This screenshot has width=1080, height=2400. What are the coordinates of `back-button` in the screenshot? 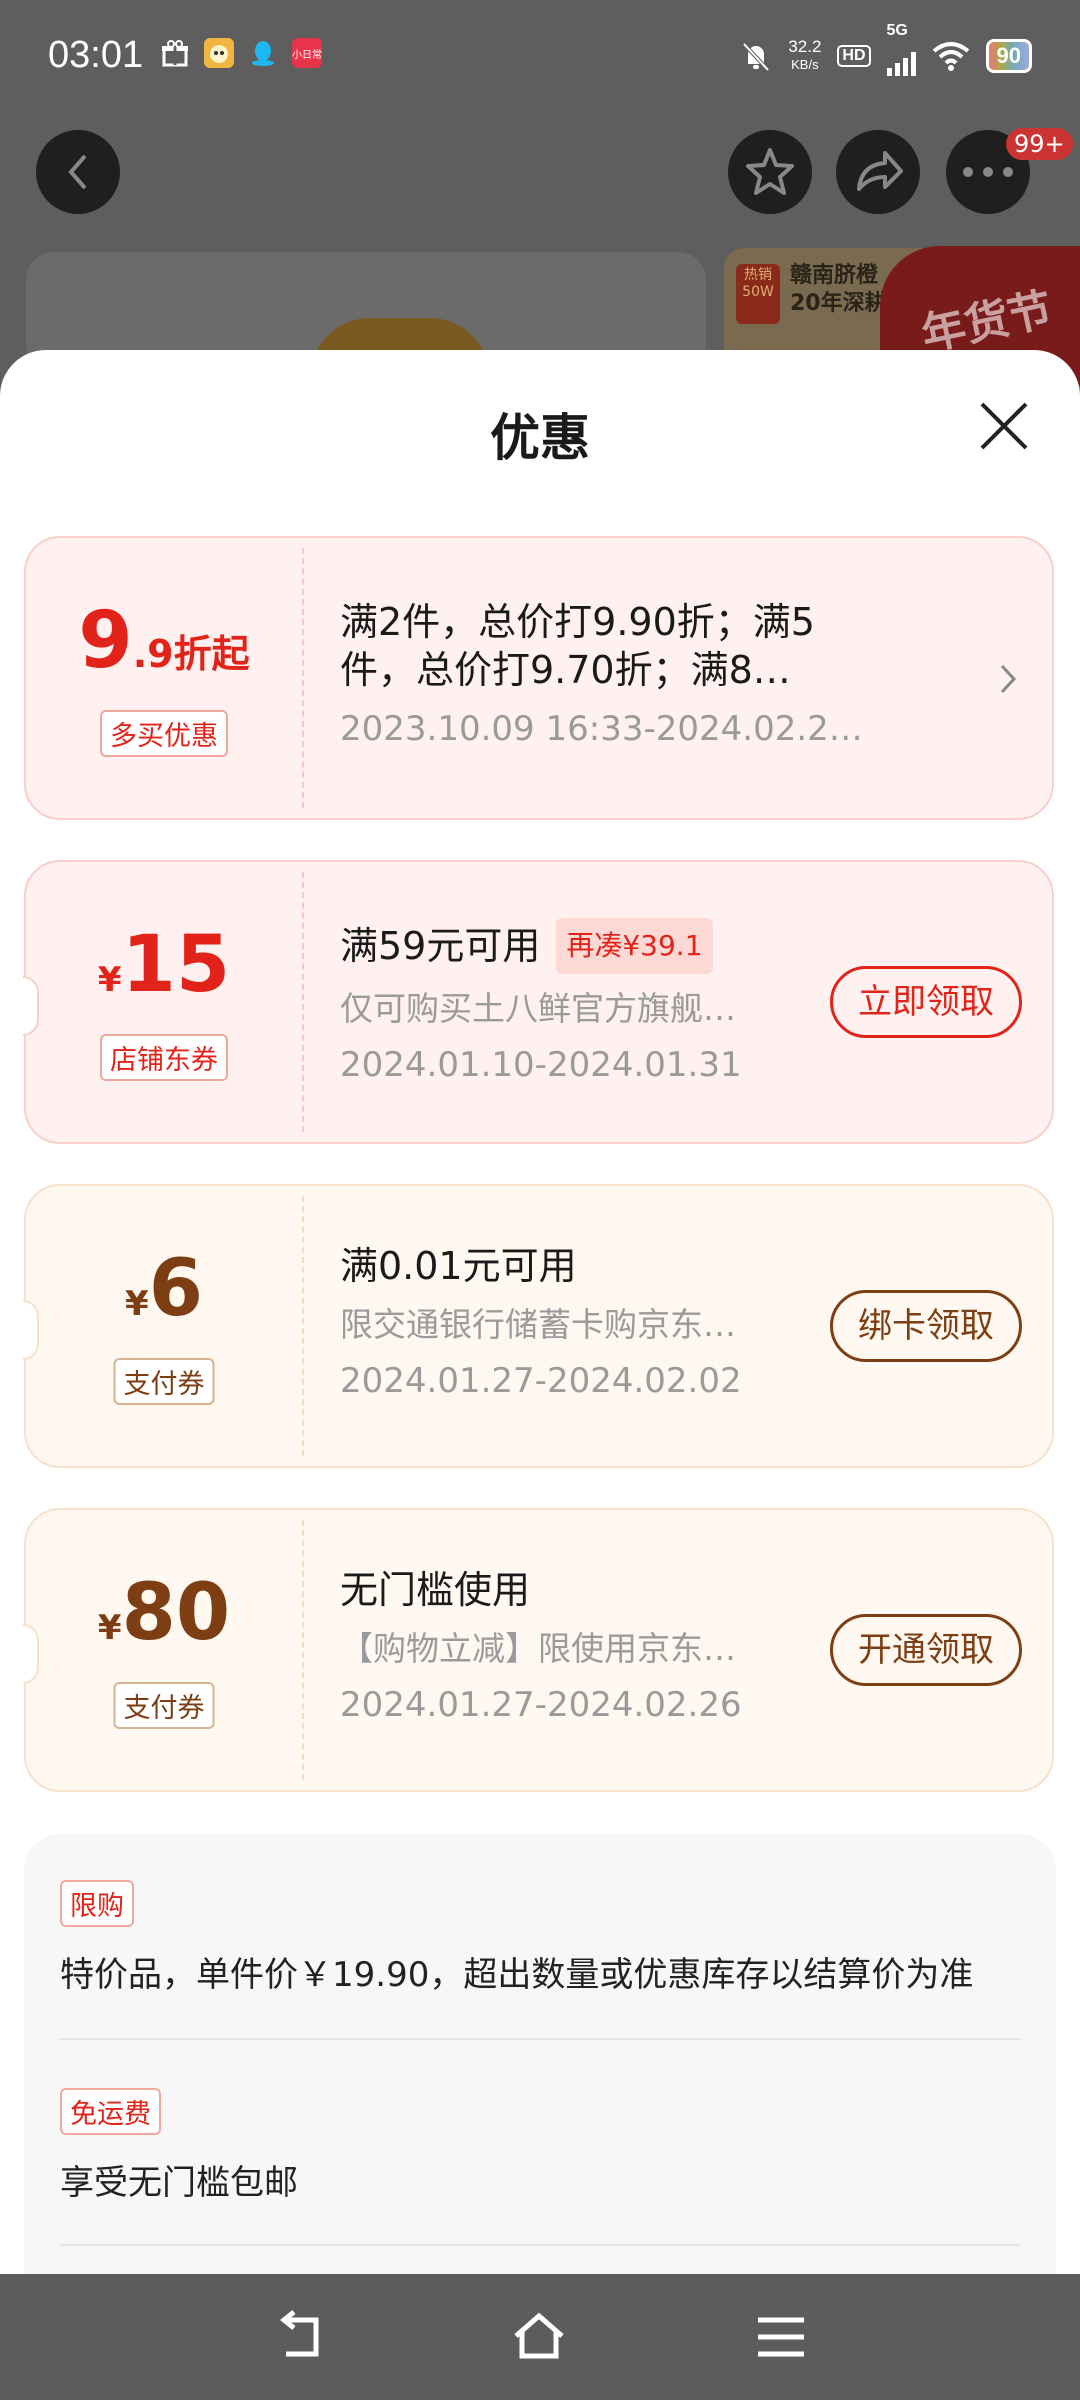 It's located at (78, 172).